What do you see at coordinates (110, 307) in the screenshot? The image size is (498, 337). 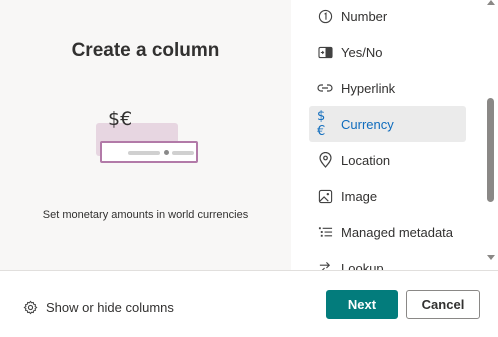 I see `show-hide-columns-label: Show or hide columns` at bounding box center [110, 307].